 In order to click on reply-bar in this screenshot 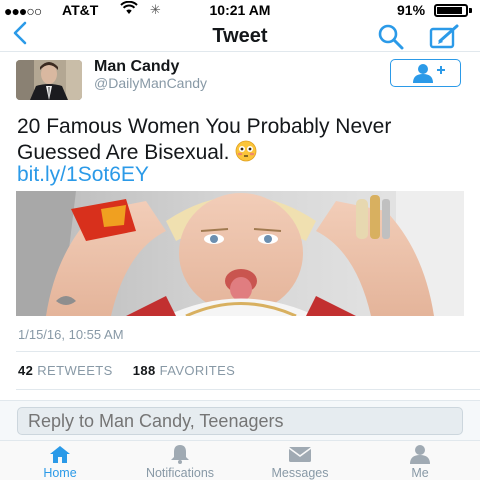, I will do `click(240, 420)`.